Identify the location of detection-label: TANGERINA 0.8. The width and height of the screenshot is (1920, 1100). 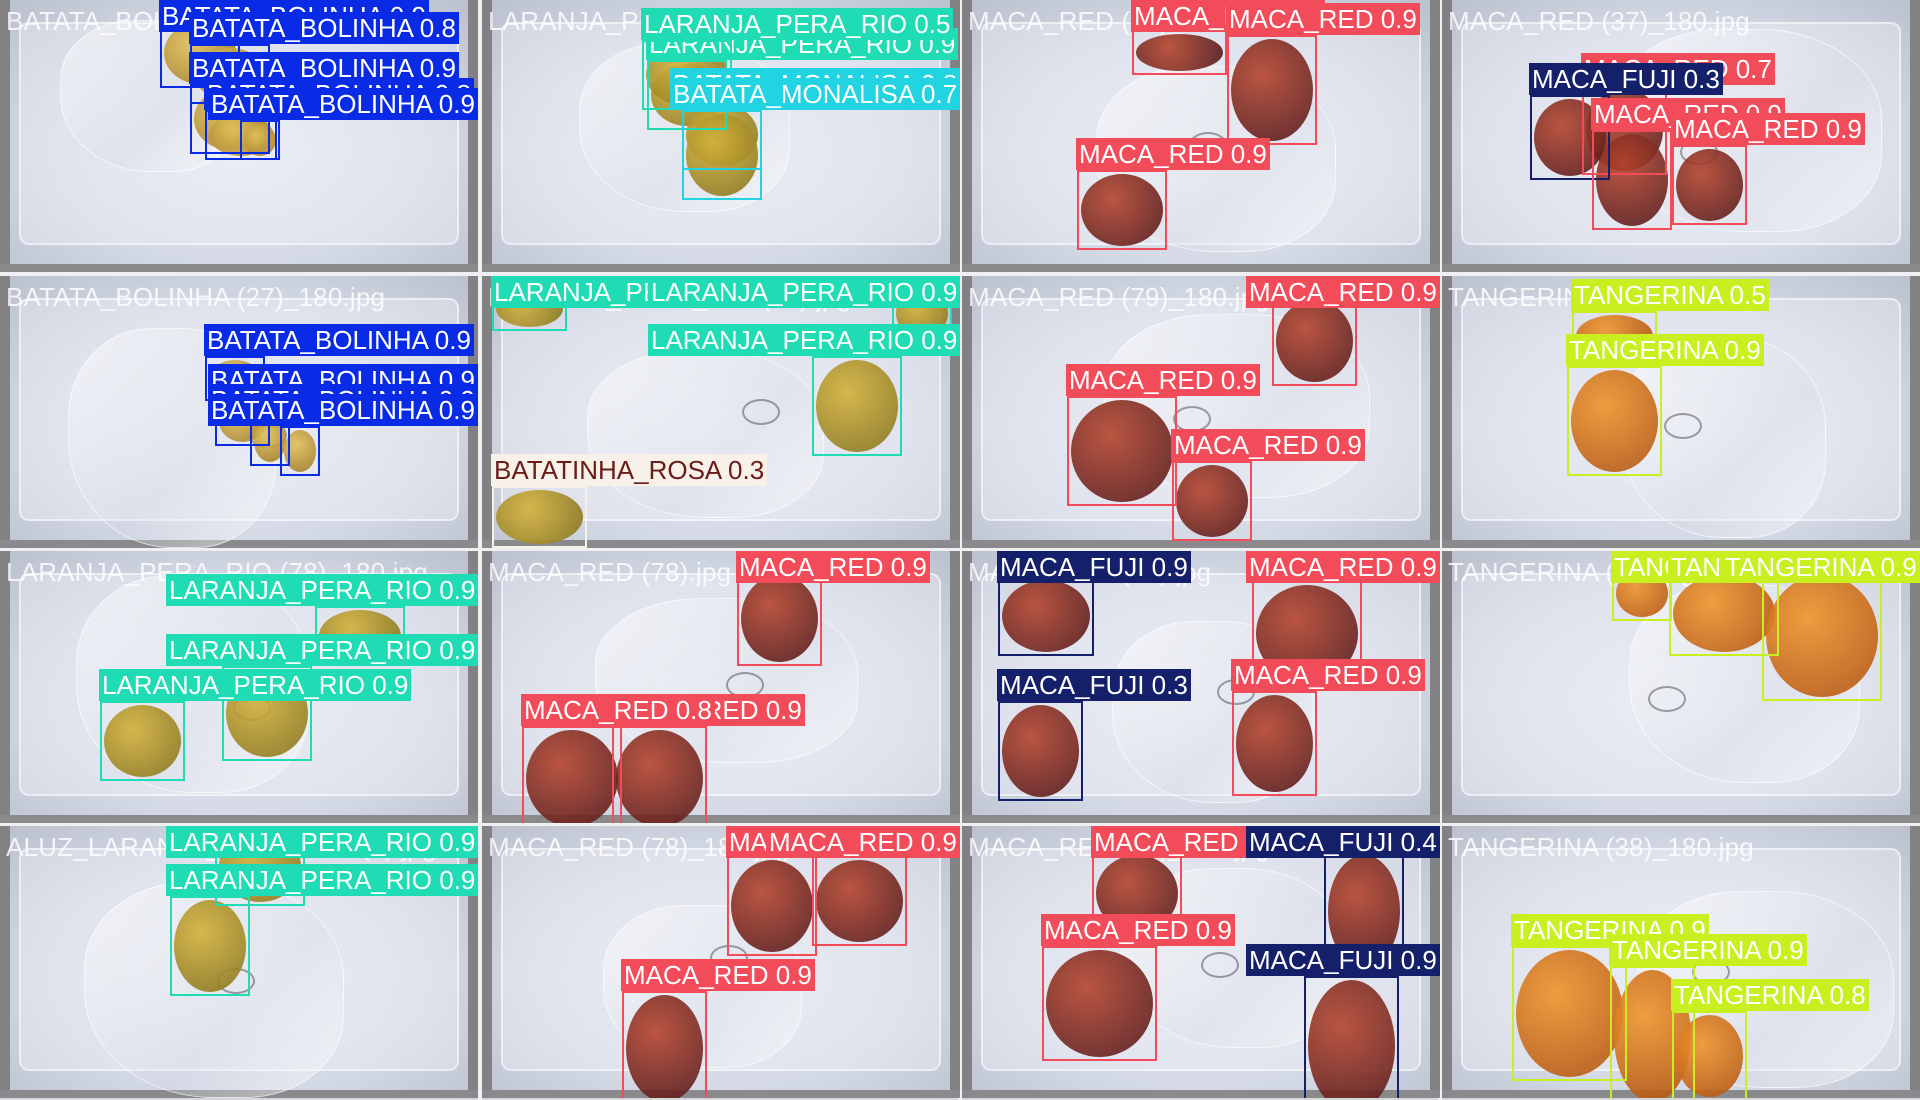
(1770, 995).